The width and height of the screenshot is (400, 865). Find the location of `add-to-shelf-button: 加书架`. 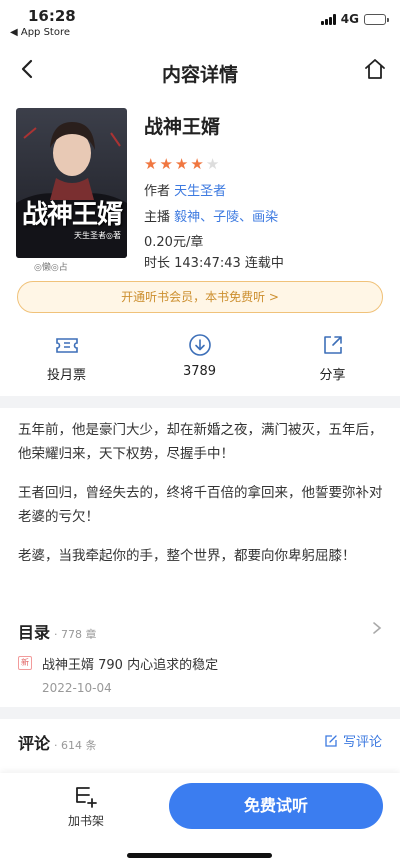

add-to-shelf-button: 加书架 is located at coordinates (86, 807).